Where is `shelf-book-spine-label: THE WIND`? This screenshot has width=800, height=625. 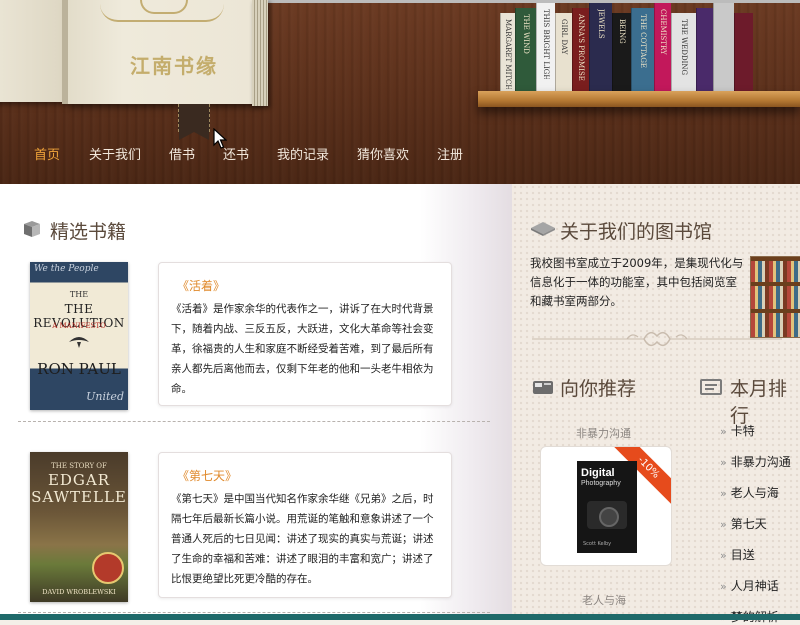
shelf-book-spine-label: THE WIND is located at coordinates (526, 34).